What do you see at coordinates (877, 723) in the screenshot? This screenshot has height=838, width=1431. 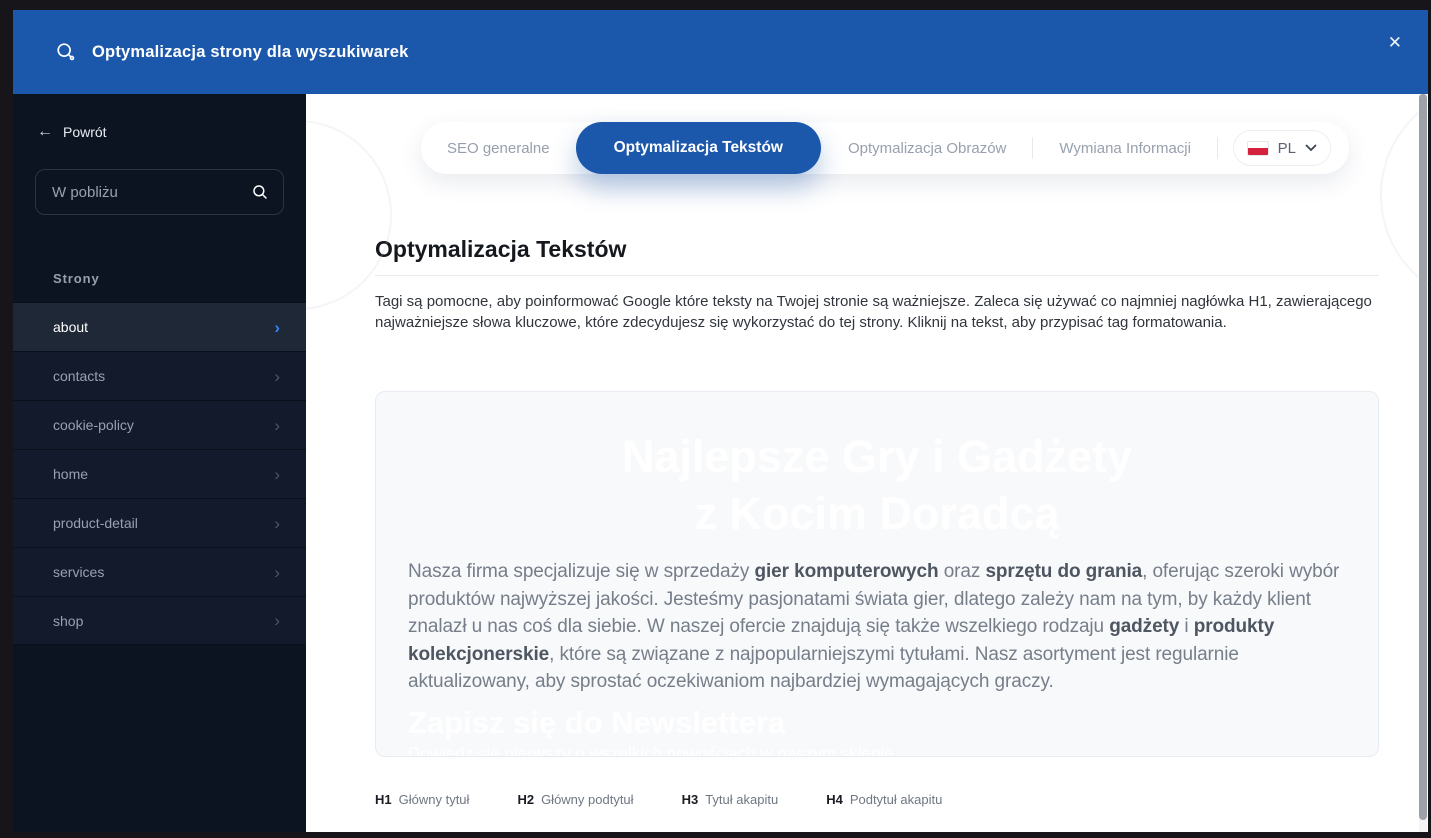 I see `preview-newsletter-title: Zapisz się do Newslettera` at bounding box center [877, 723].